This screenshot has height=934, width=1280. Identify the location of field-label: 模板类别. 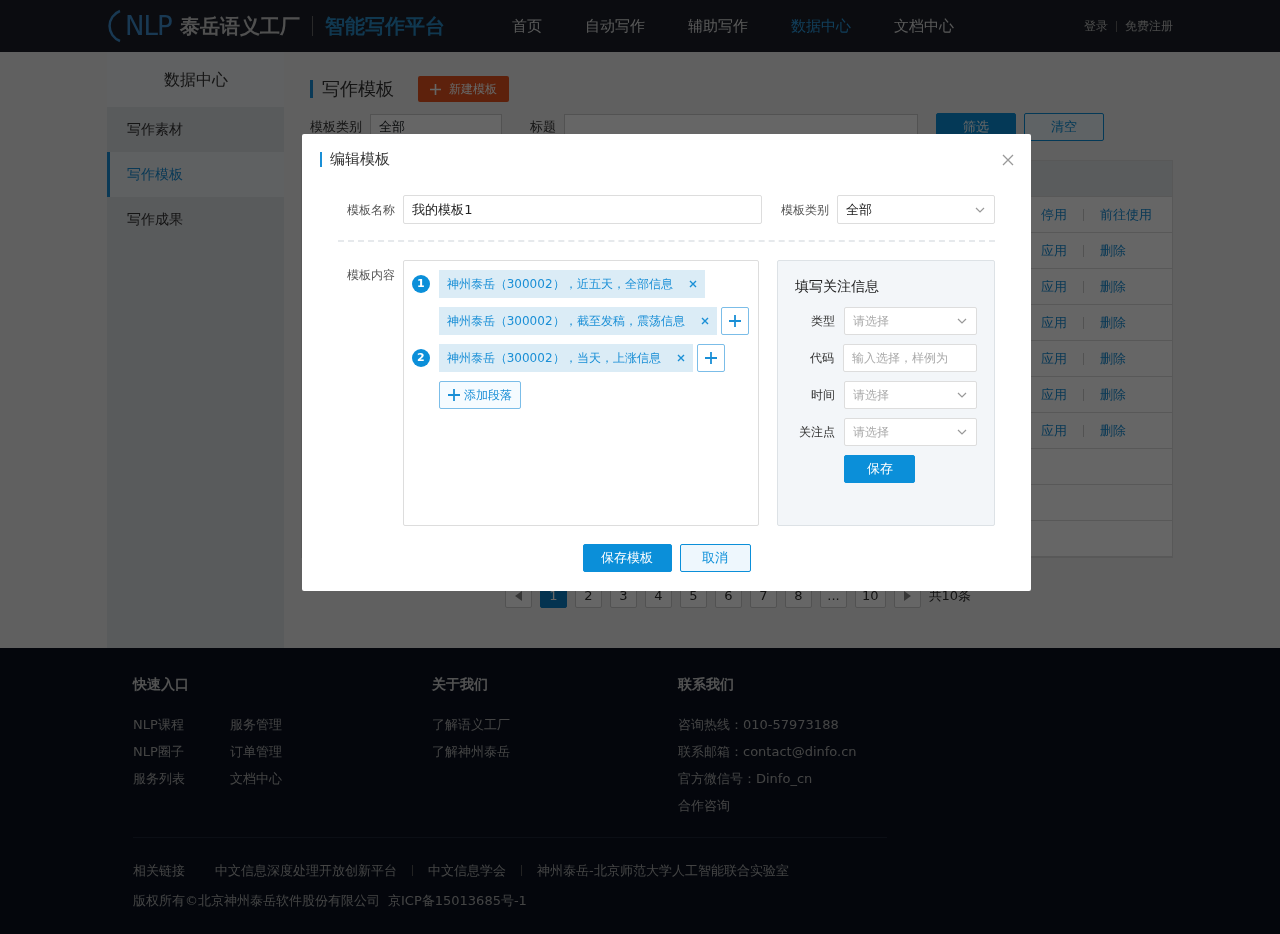
(805, 210).